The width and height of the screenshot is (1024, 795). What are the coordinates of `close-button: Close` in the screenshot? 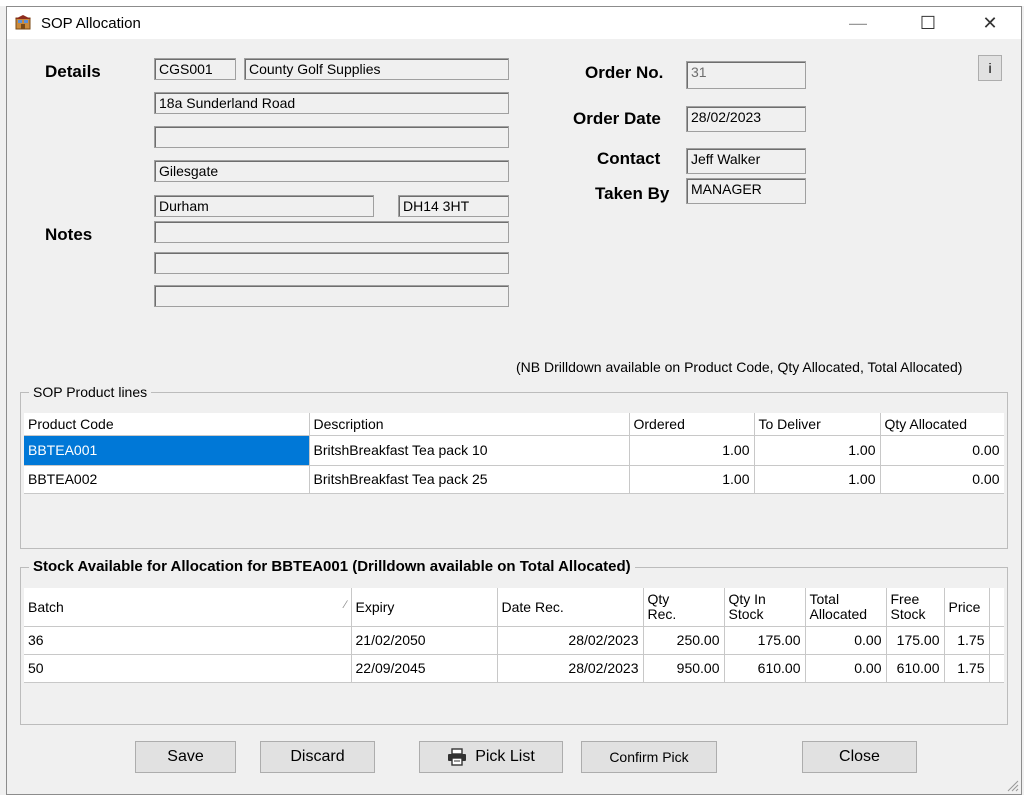 It's located at (859, 757).